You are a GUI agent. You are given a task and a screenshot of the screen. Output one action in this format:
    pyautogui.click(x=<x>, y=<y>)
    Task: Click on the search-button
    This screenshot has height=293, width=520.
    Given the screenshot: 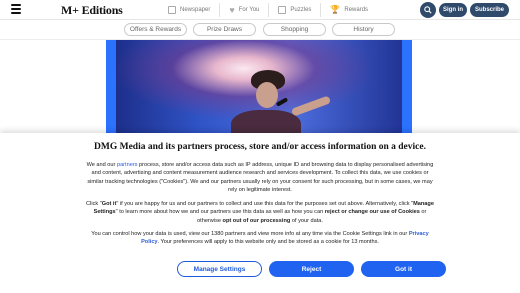 What is the action you would take?
    pyautogui.click(x=428, y=10)
    